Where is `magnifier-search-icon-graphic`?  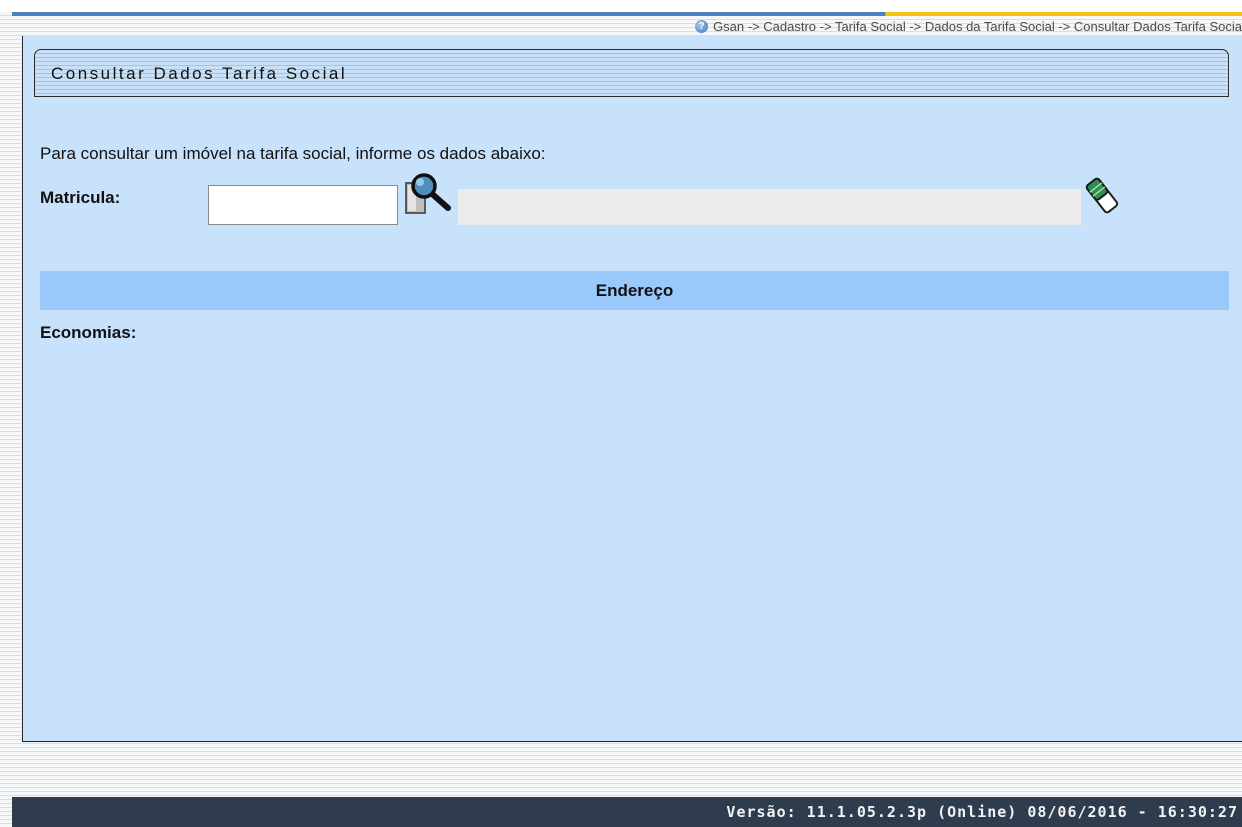 magnifier-search-icon-graphic is located at coordinates (428, 193).